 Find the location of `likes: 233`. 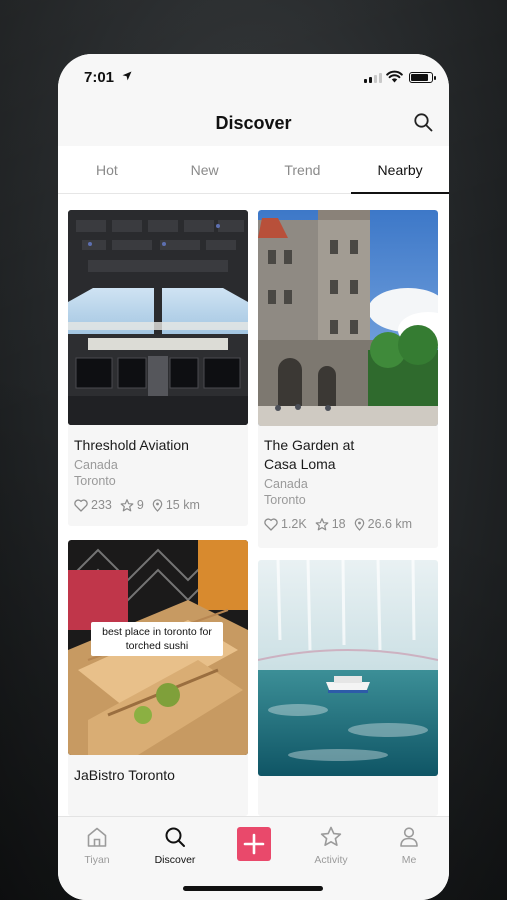

likes: 233 is located at coordinates (93, 505).